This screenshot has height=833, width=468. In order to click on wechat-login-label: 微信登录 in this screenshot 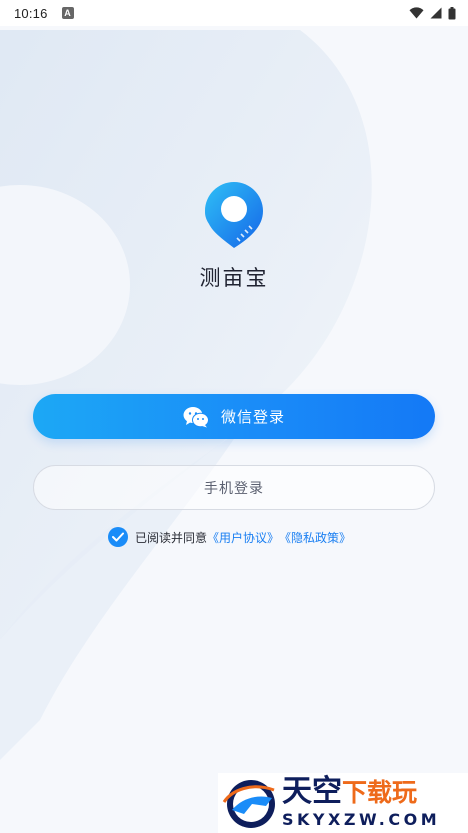, I will do `click(252, 417)`.